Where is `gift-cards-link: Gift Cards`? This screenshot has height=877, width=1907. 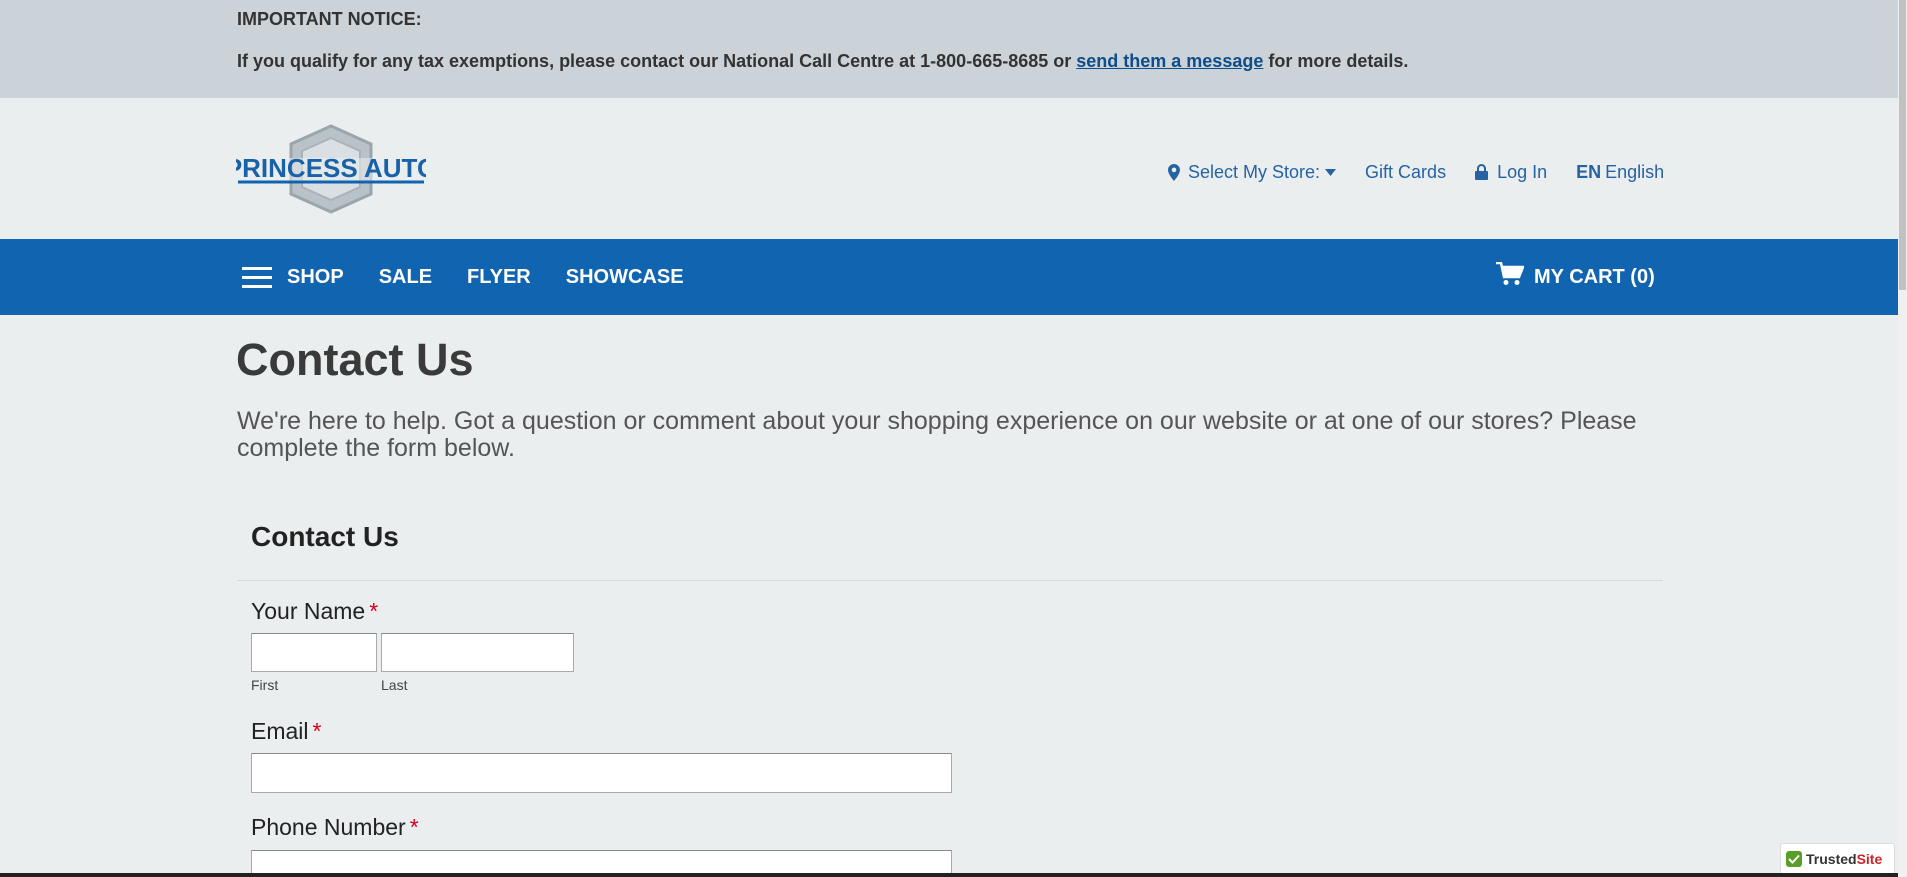 gift-cards-link: Gift Cards is located at coordinates (1405, 172).